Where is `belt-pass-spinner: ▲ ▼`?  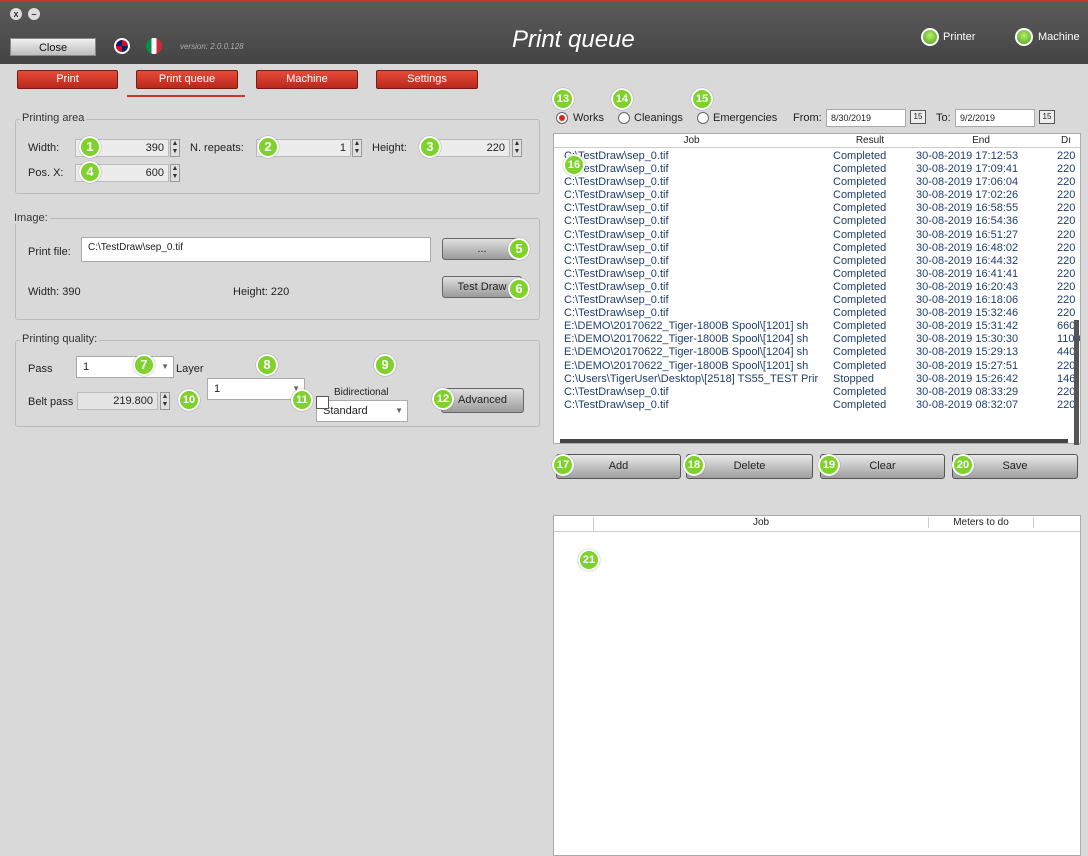 belt-pass-spinner: ▲ ▼ is located at coordinates (165, 401).